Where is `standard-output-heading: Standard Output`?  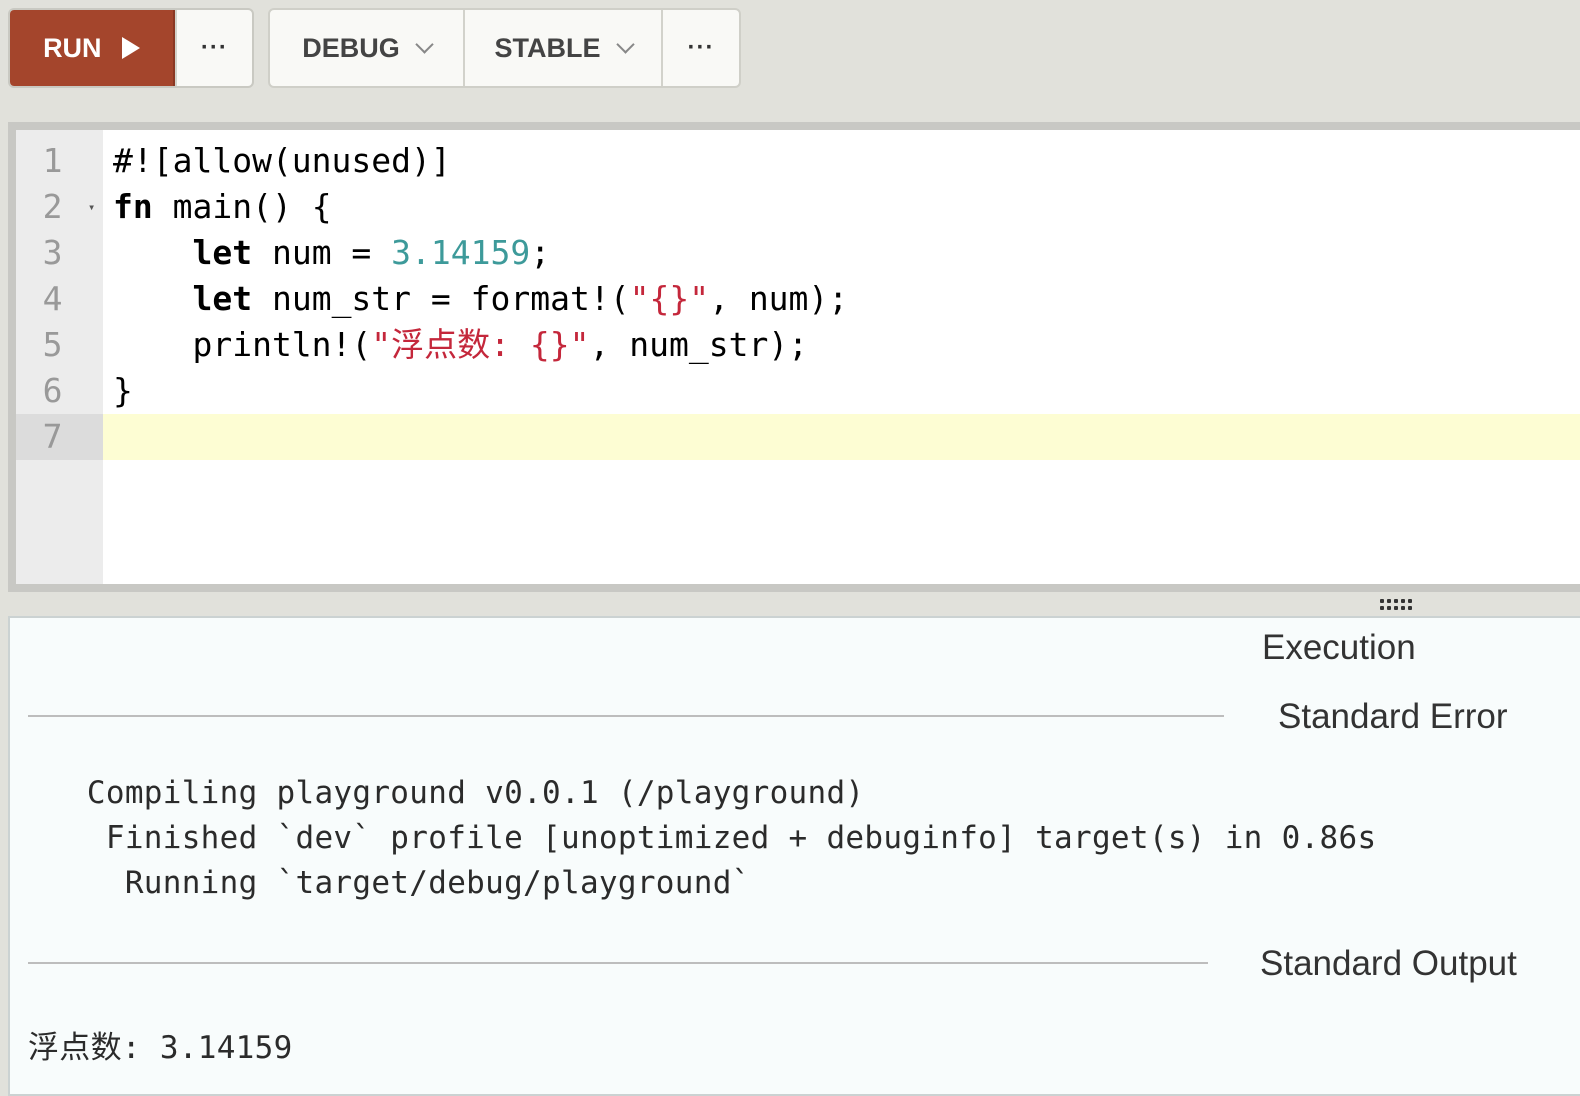 standard-output-heading: Standard Output is located at coordinates (1388, 964).